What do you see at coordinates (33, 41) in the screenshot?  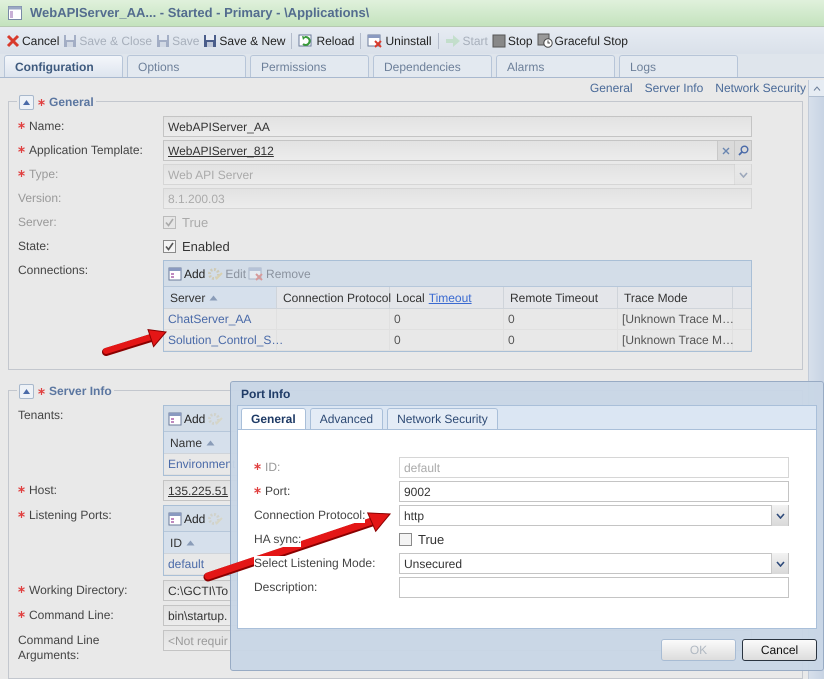 I see `toolbar-button: Cancel` at bounding box center [33, 41].